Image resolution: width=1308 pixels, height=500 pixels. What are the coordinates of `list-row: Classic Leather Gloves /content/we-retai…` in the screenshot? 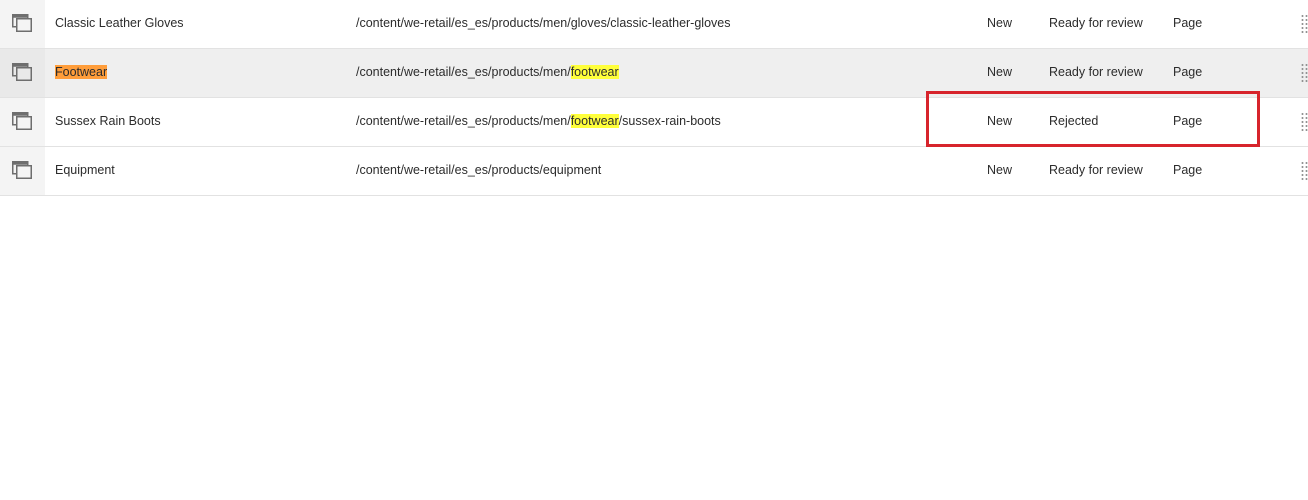 It's located at (654, 24).